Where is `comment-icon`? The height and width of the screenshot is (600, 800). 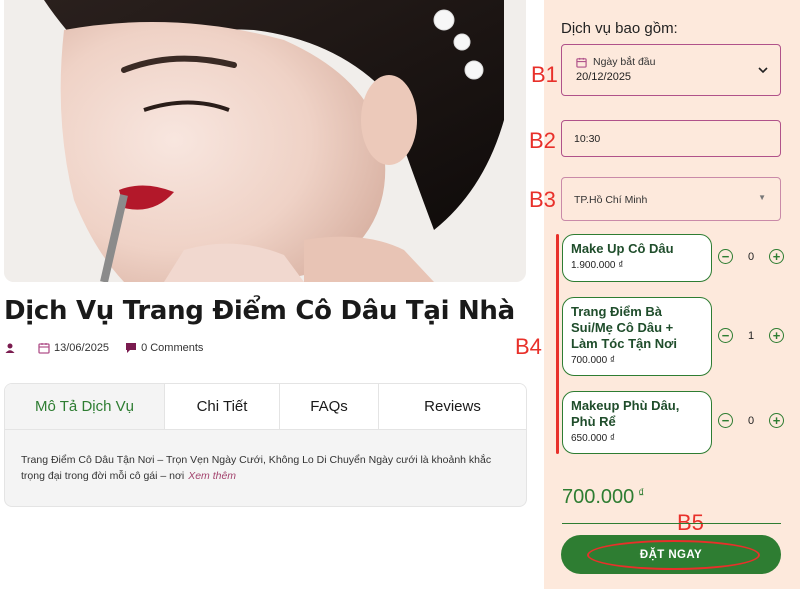 comment-icon is located at coordinates (131, 348).